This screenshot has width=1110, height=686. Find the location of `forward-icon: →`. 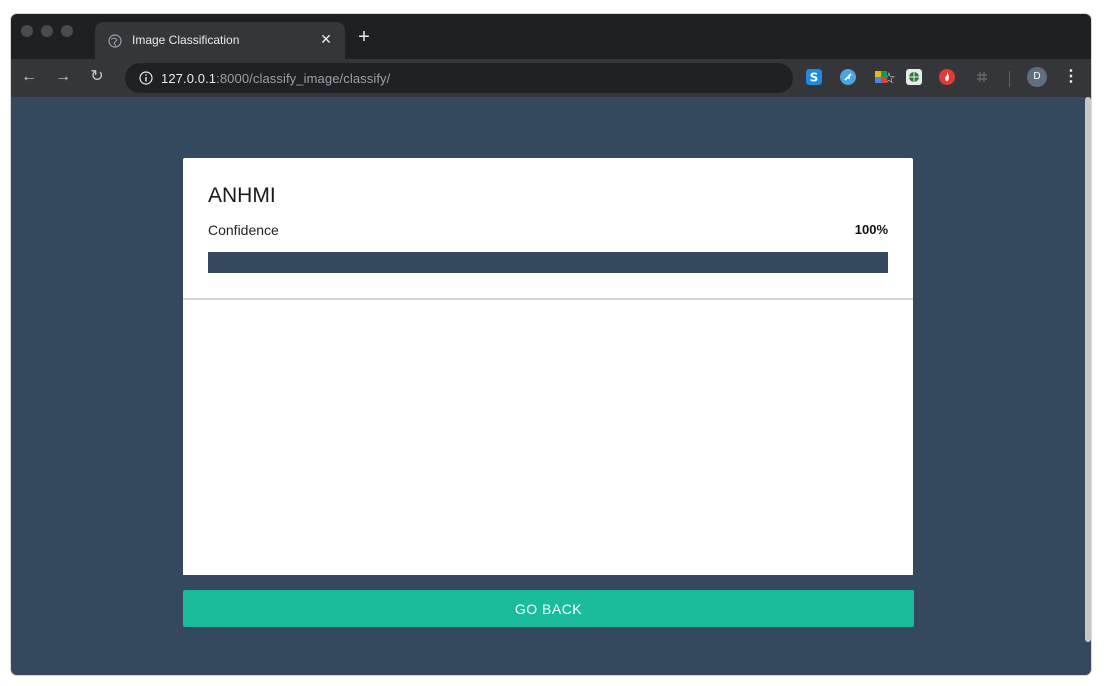

forward-icon: → is located at coordinates (63, 77).